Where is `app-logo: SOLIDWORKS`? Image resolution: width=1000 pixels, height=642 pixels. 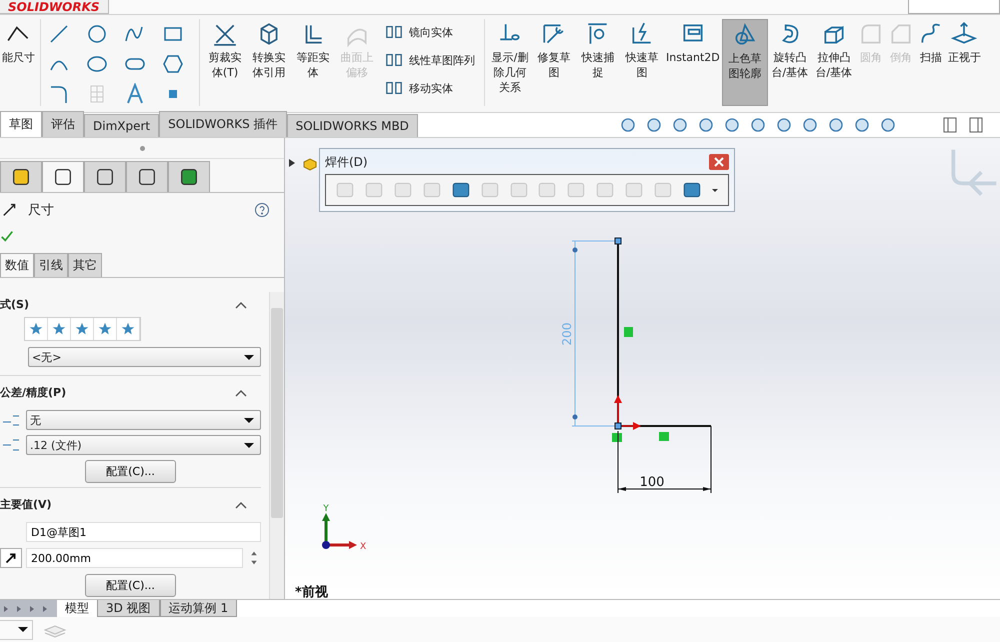 app-logo: SOLIDWORKS is located at coordinates (54, 7).